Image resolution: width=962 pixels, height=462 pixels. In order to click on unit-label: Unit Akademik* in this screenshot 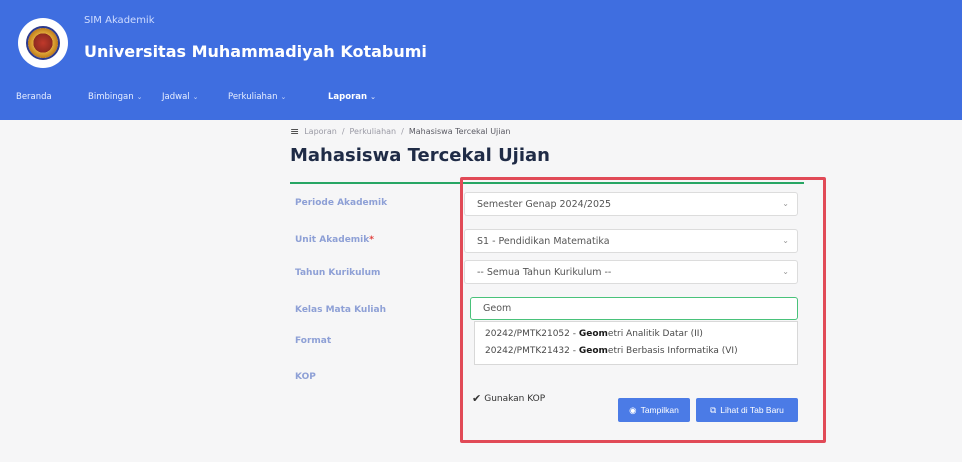, I will do `click(334, 240)`.